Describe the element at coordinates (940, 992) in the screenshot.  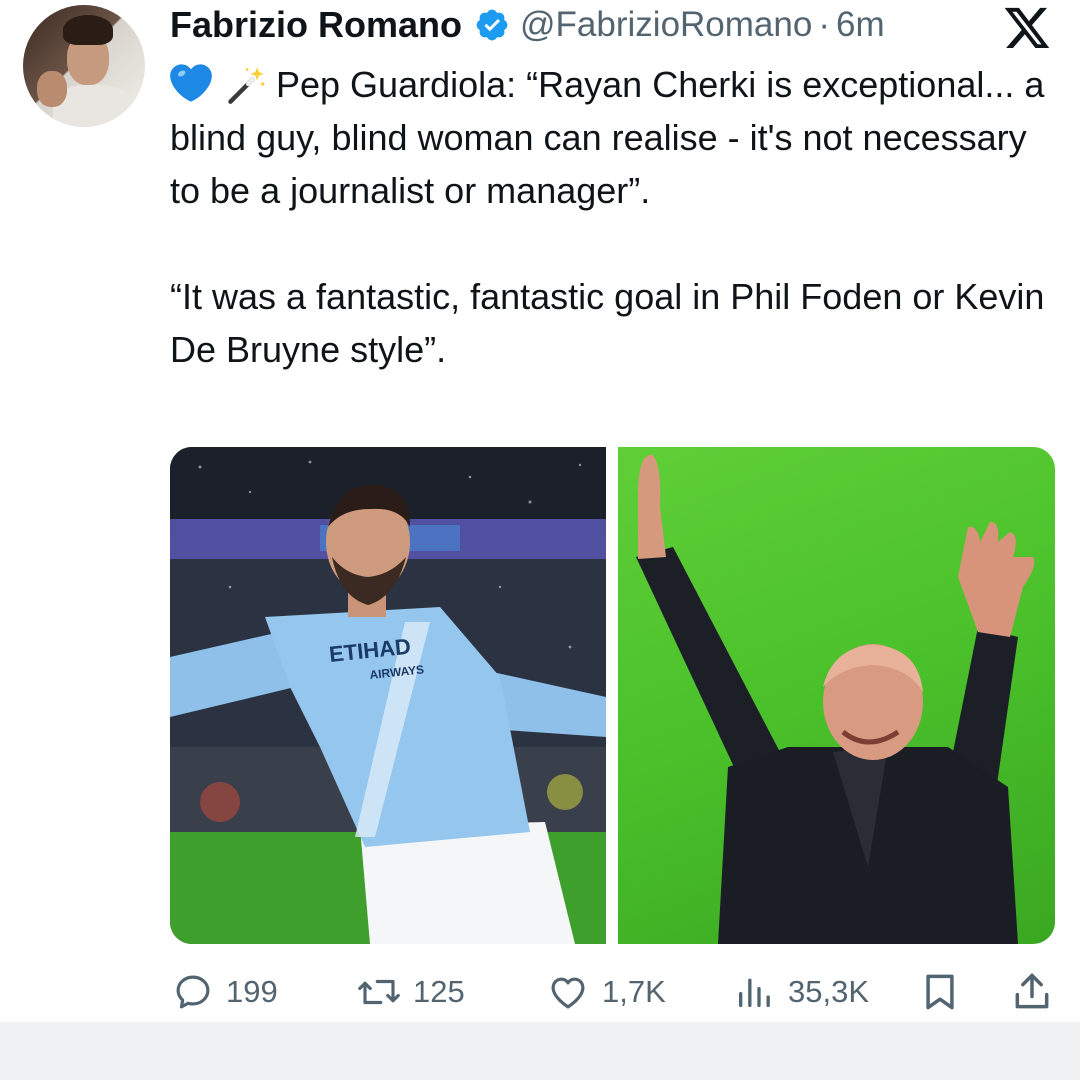
I see `bookmark-icon` at that location.